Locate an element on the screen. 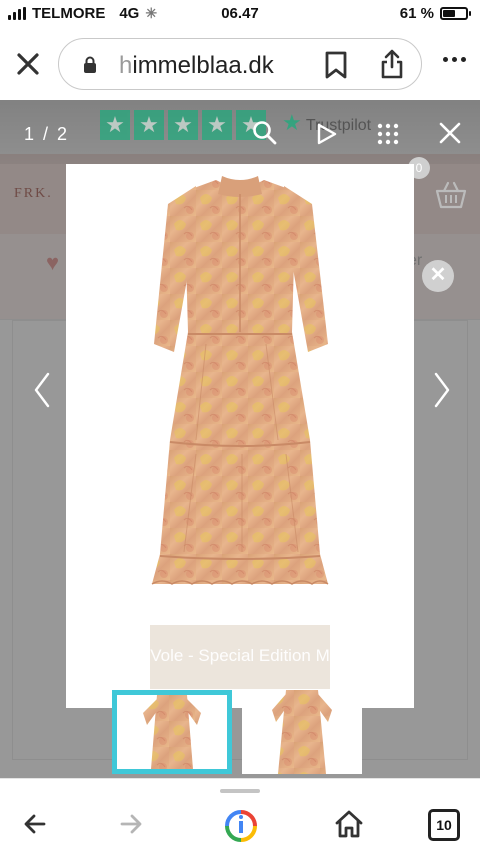 The height and width of the screenshot is (854, 480). browser-toolbar: himmelblaa.dk is located at coordinates (240, 64).